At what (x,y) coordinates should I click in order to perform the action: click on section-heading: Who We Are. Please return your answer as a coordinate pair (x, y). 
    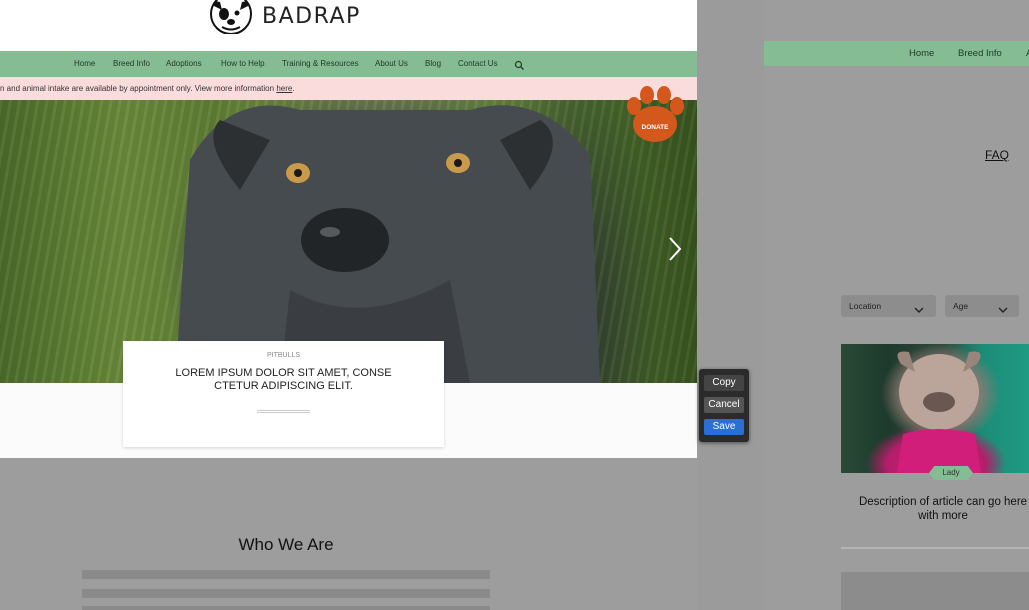
    Looking at the image, I should click on (286, 544).